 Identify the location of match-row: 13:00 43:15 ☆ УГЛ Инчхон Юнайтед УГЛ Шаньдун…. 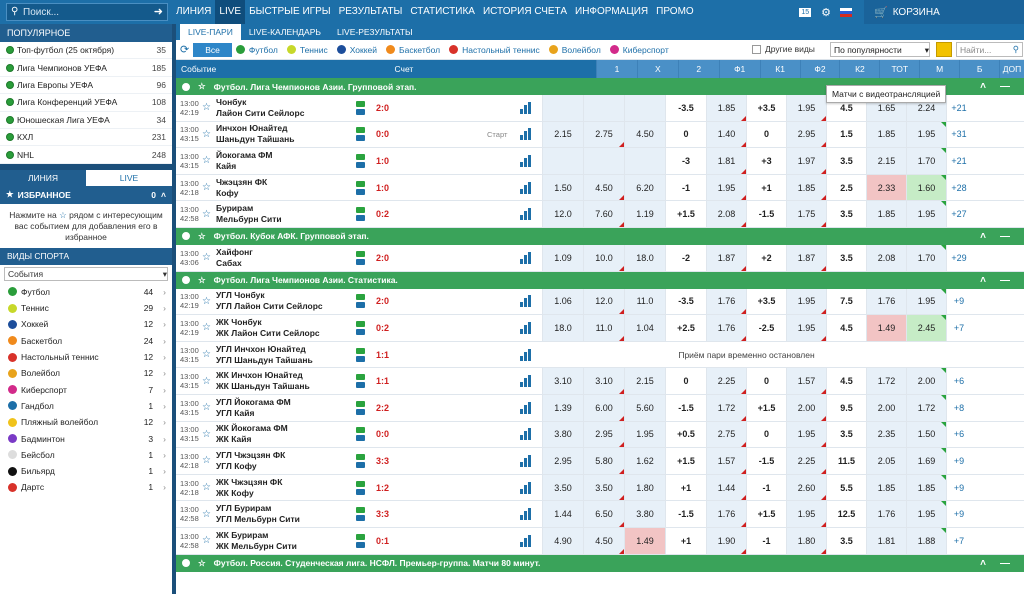
(600, 355).